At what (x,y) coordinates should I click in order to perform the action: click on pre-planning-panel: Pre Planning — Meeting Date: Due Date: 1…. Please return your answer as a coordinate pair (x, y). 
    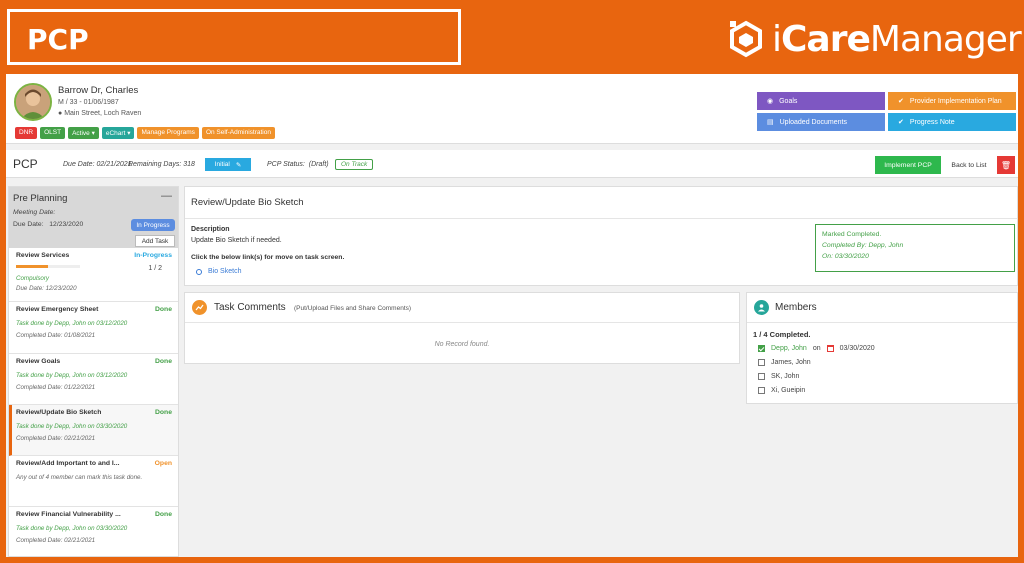
    Looking at the image, I should click on (93, 371).